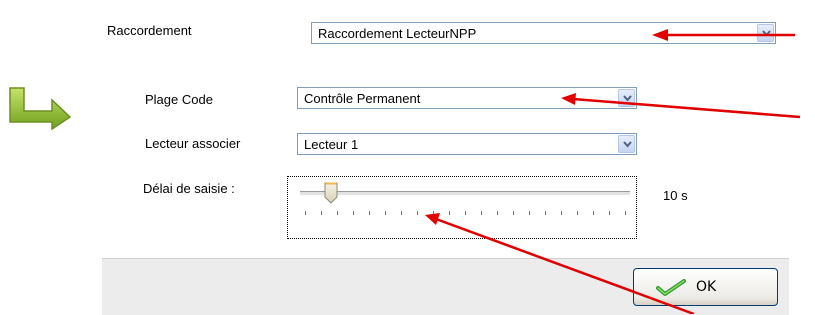 This screenshot has height=315, width=815. What do you see at coordinates (189, 188) in the screenshot?
I see `delai-saisie-label: Délai de saisie :` at bounding box center [189, 188].